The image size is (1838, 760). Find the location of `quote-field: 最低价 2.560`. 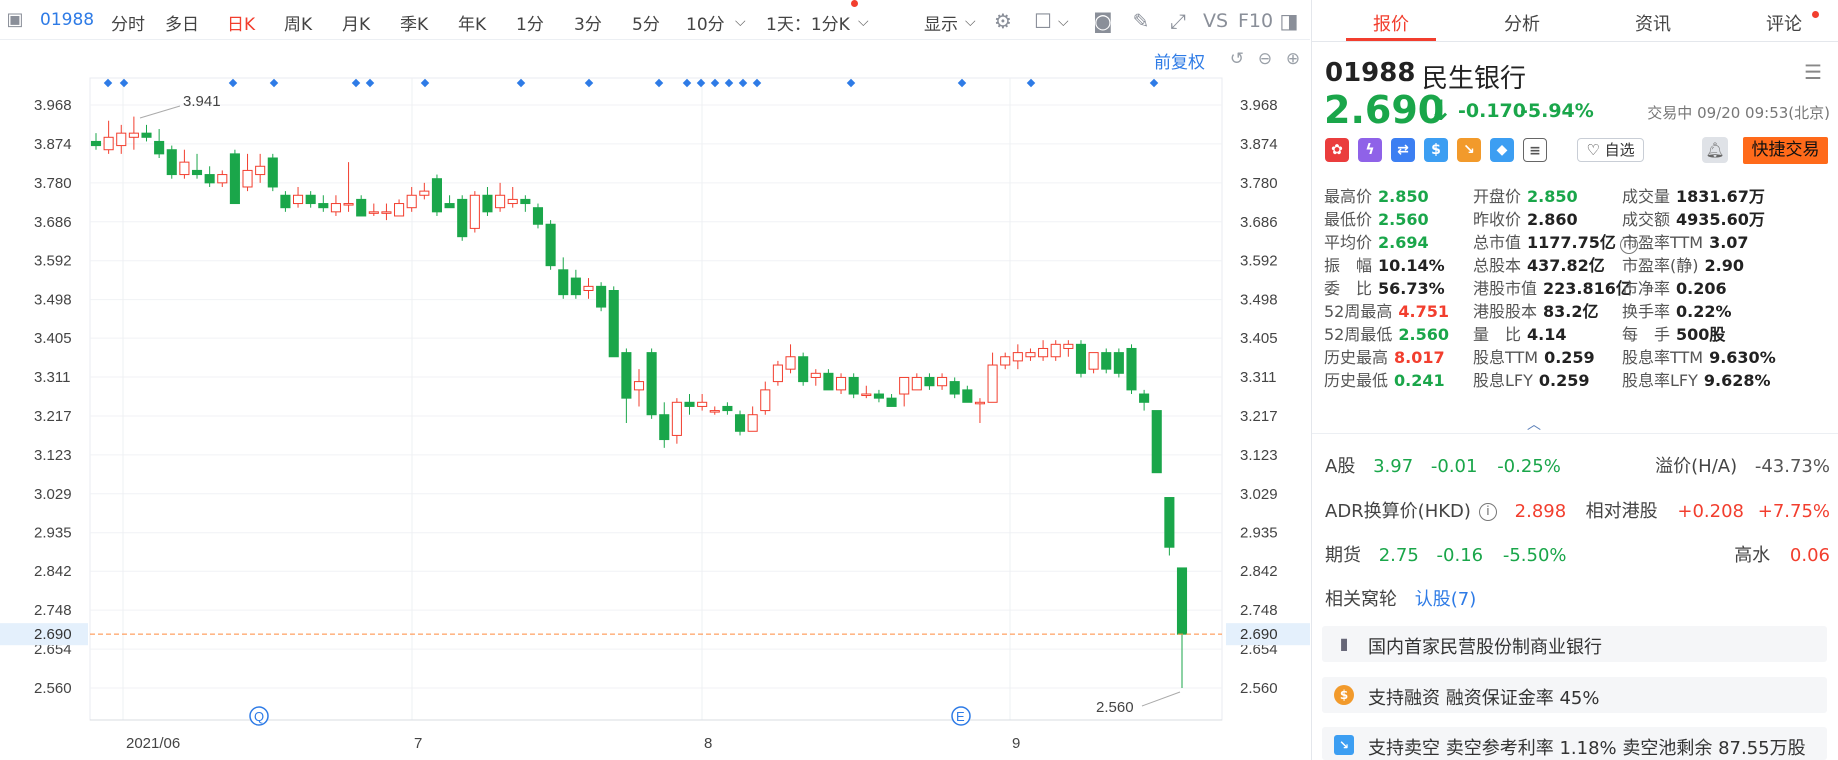

quote-field: 最低价 2.560 is located at coordinates (1376, 218).